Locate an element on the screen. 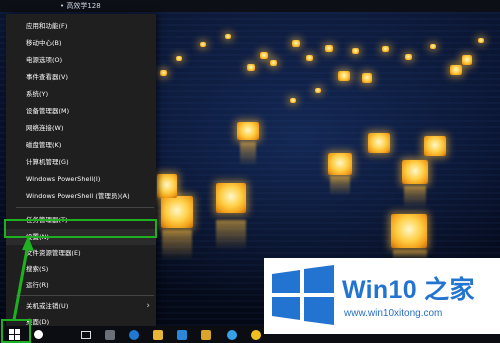 This screenshot has width=500, height=343. top-strip: • 高效学128 is located at coordinates (250, 6).